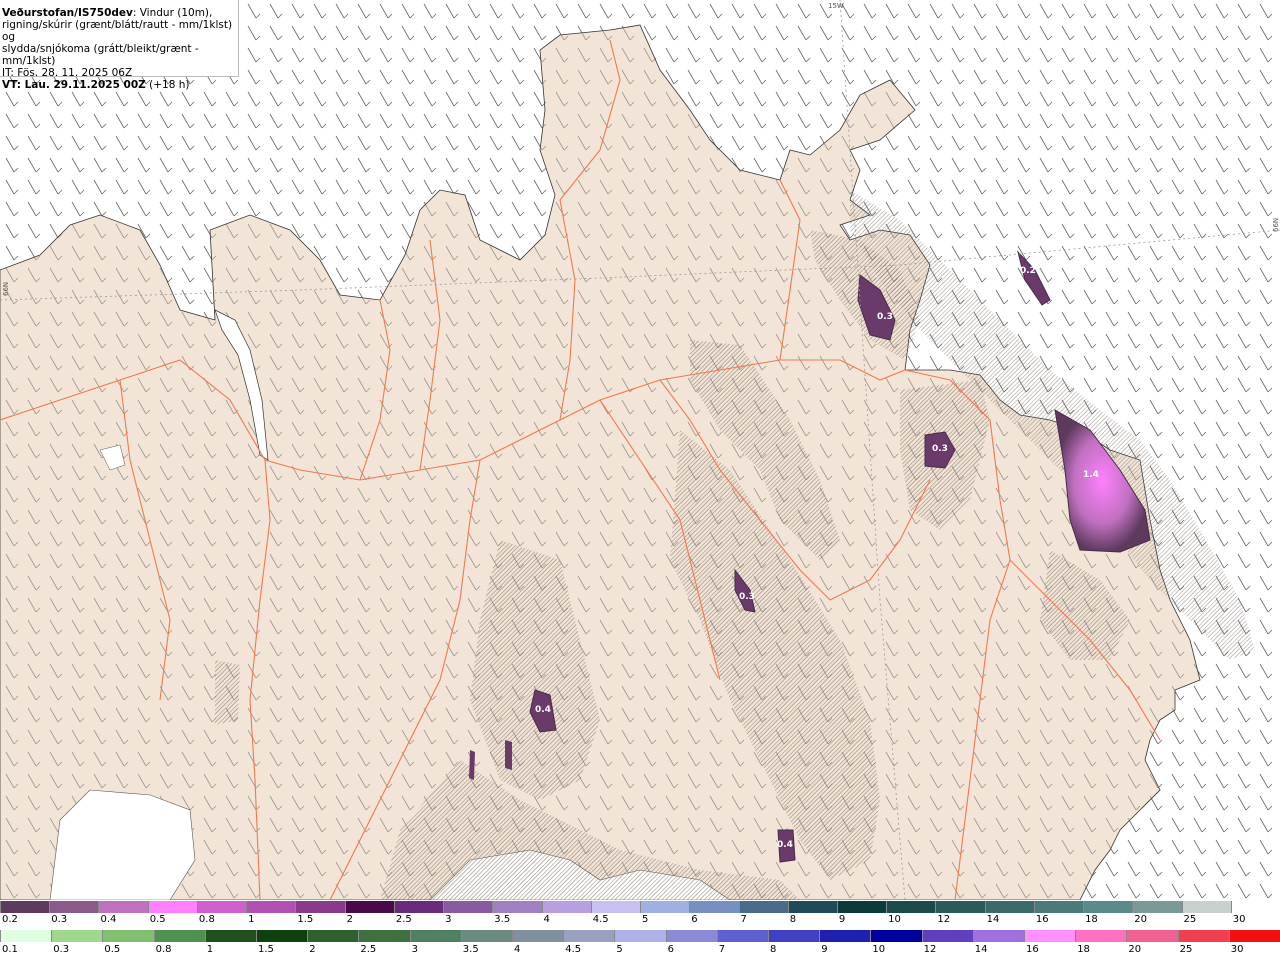  What do you see at coordinates (312, 949) in the screenshot?
I see `legend-rain-label: 2` at bounding box center [312, 949].